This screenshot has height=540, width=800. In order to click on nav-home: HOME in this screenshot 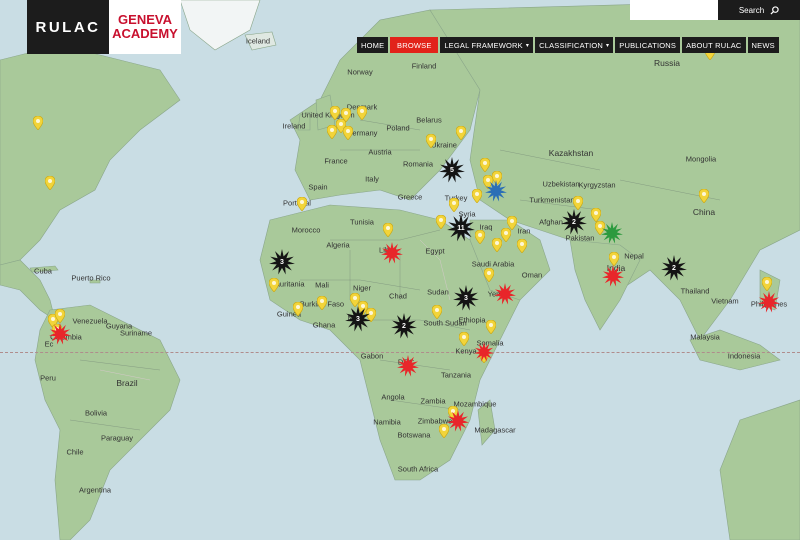, I will do `click(373, 45)`.